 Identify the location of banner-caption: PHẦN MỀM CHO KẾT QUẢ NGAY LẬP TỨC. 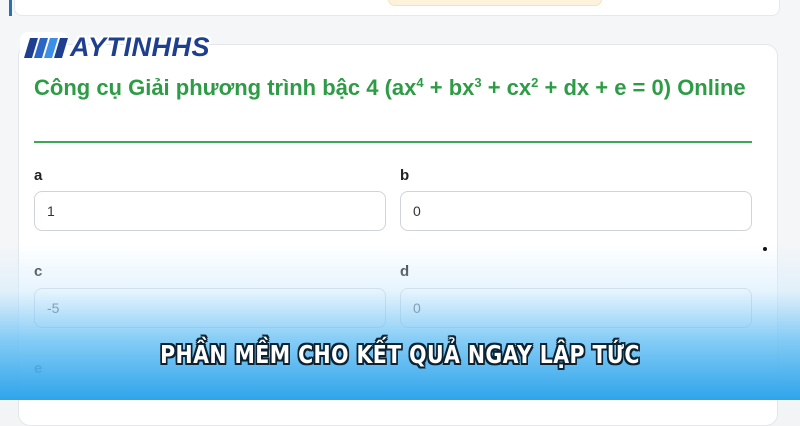
(400, 354).